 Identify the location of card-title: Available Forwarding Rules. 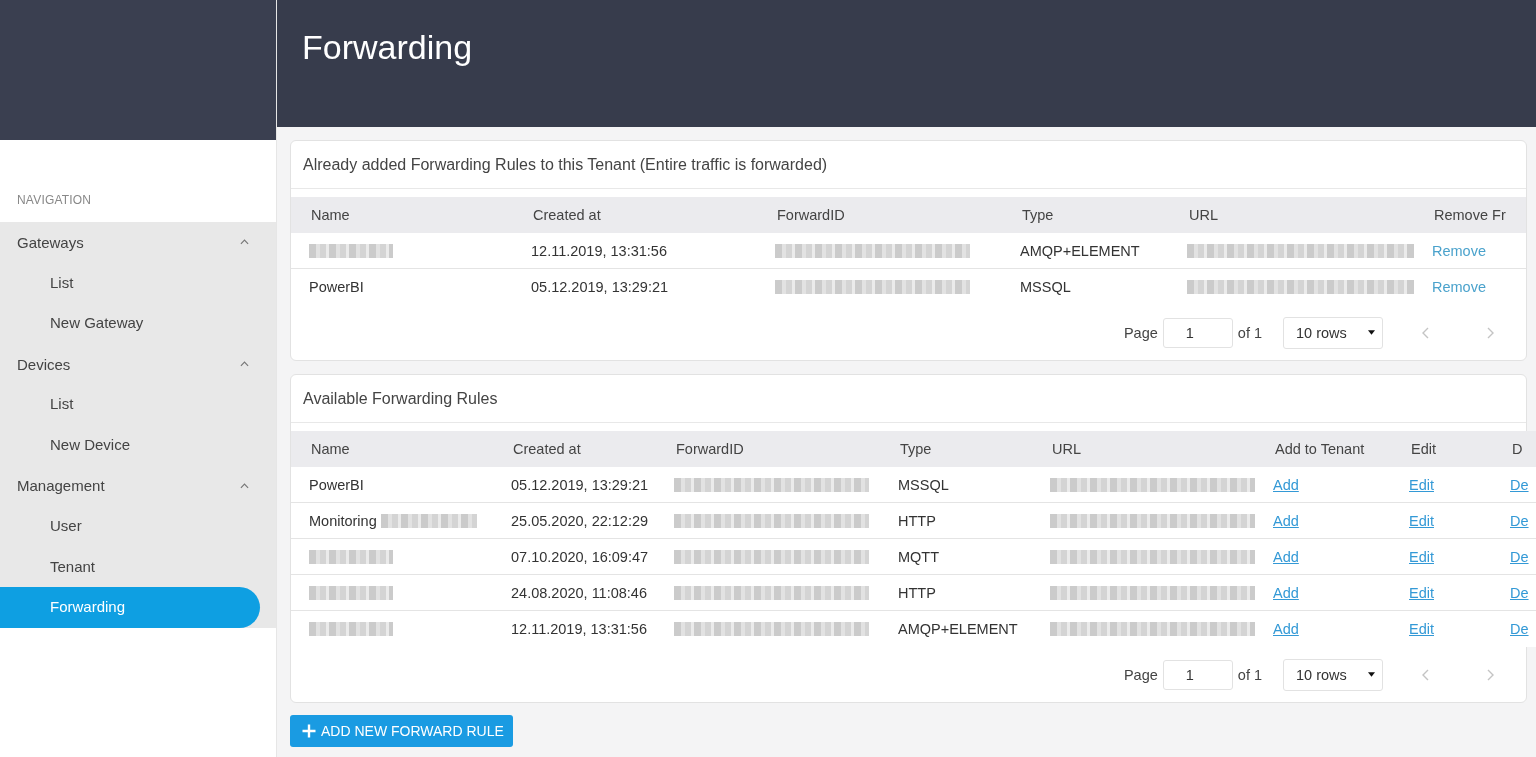
(400, 398).